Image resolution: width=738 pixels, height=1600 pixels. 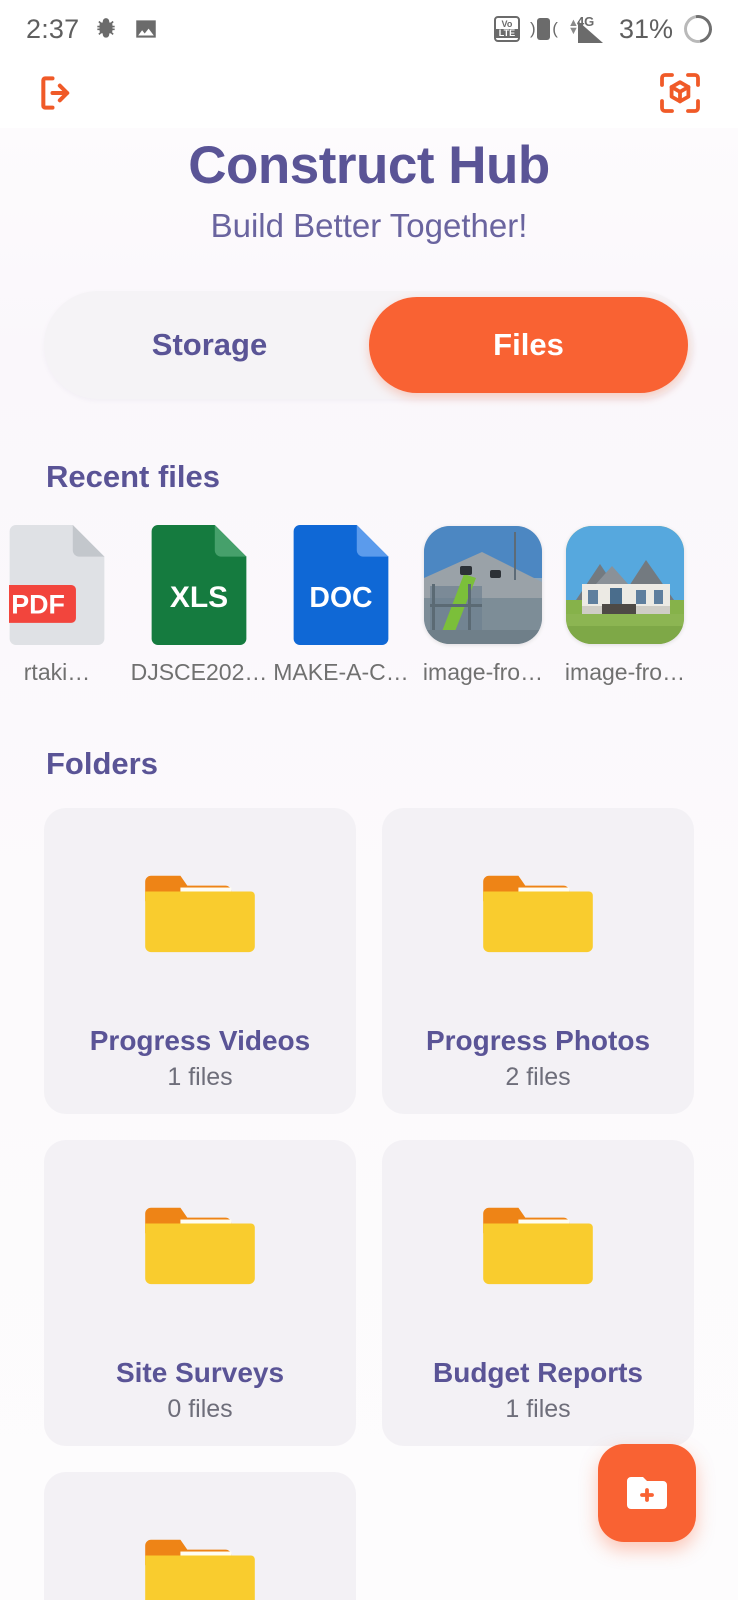 What do you see at coordinates (53, 28) in the screenshot?
I see `status-time: 2:37` at bounding box center [53, 28].